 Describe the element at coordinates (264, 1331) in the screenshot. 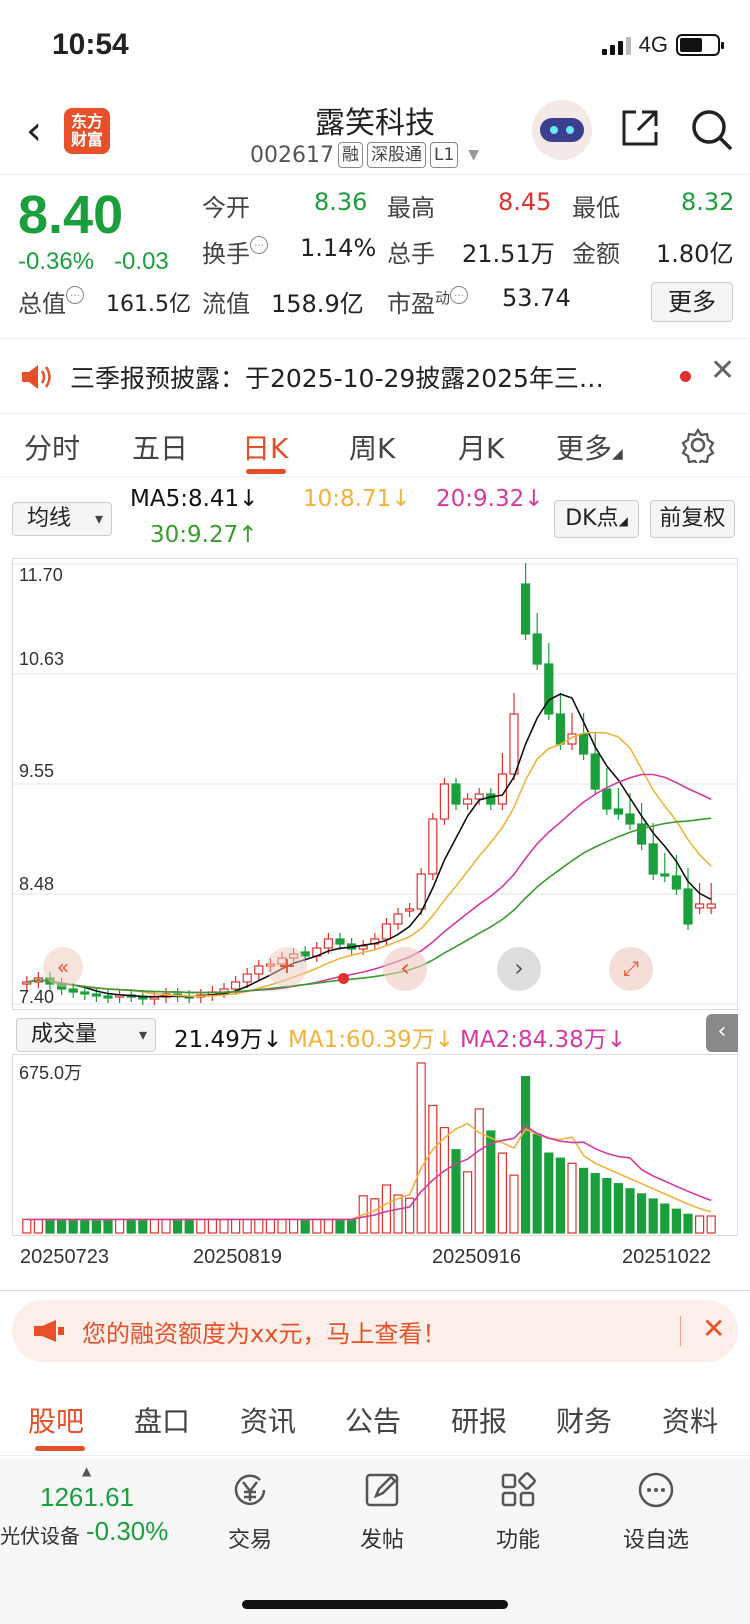

I see `banner-text: 您的融资额度为xx元，马上查看！` at that location.